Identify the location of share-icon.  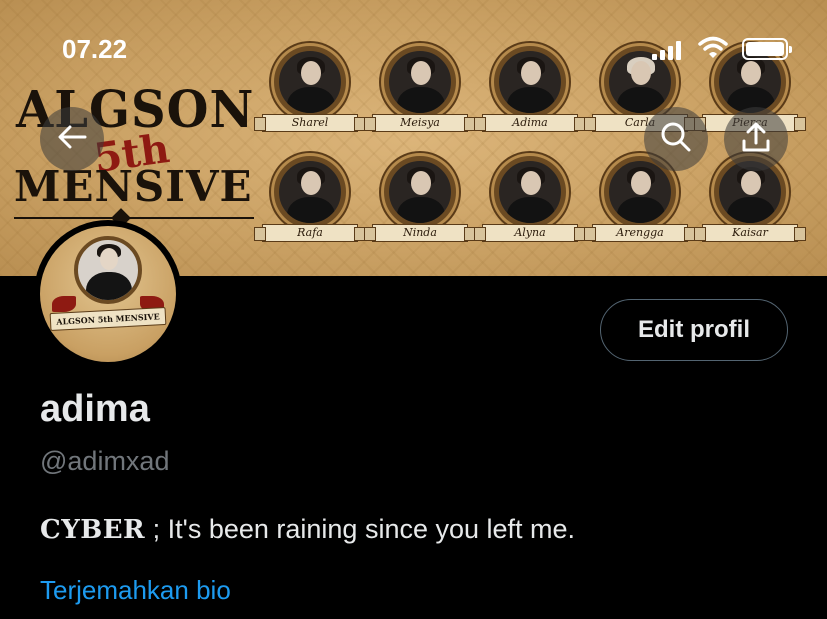
(756, 139).